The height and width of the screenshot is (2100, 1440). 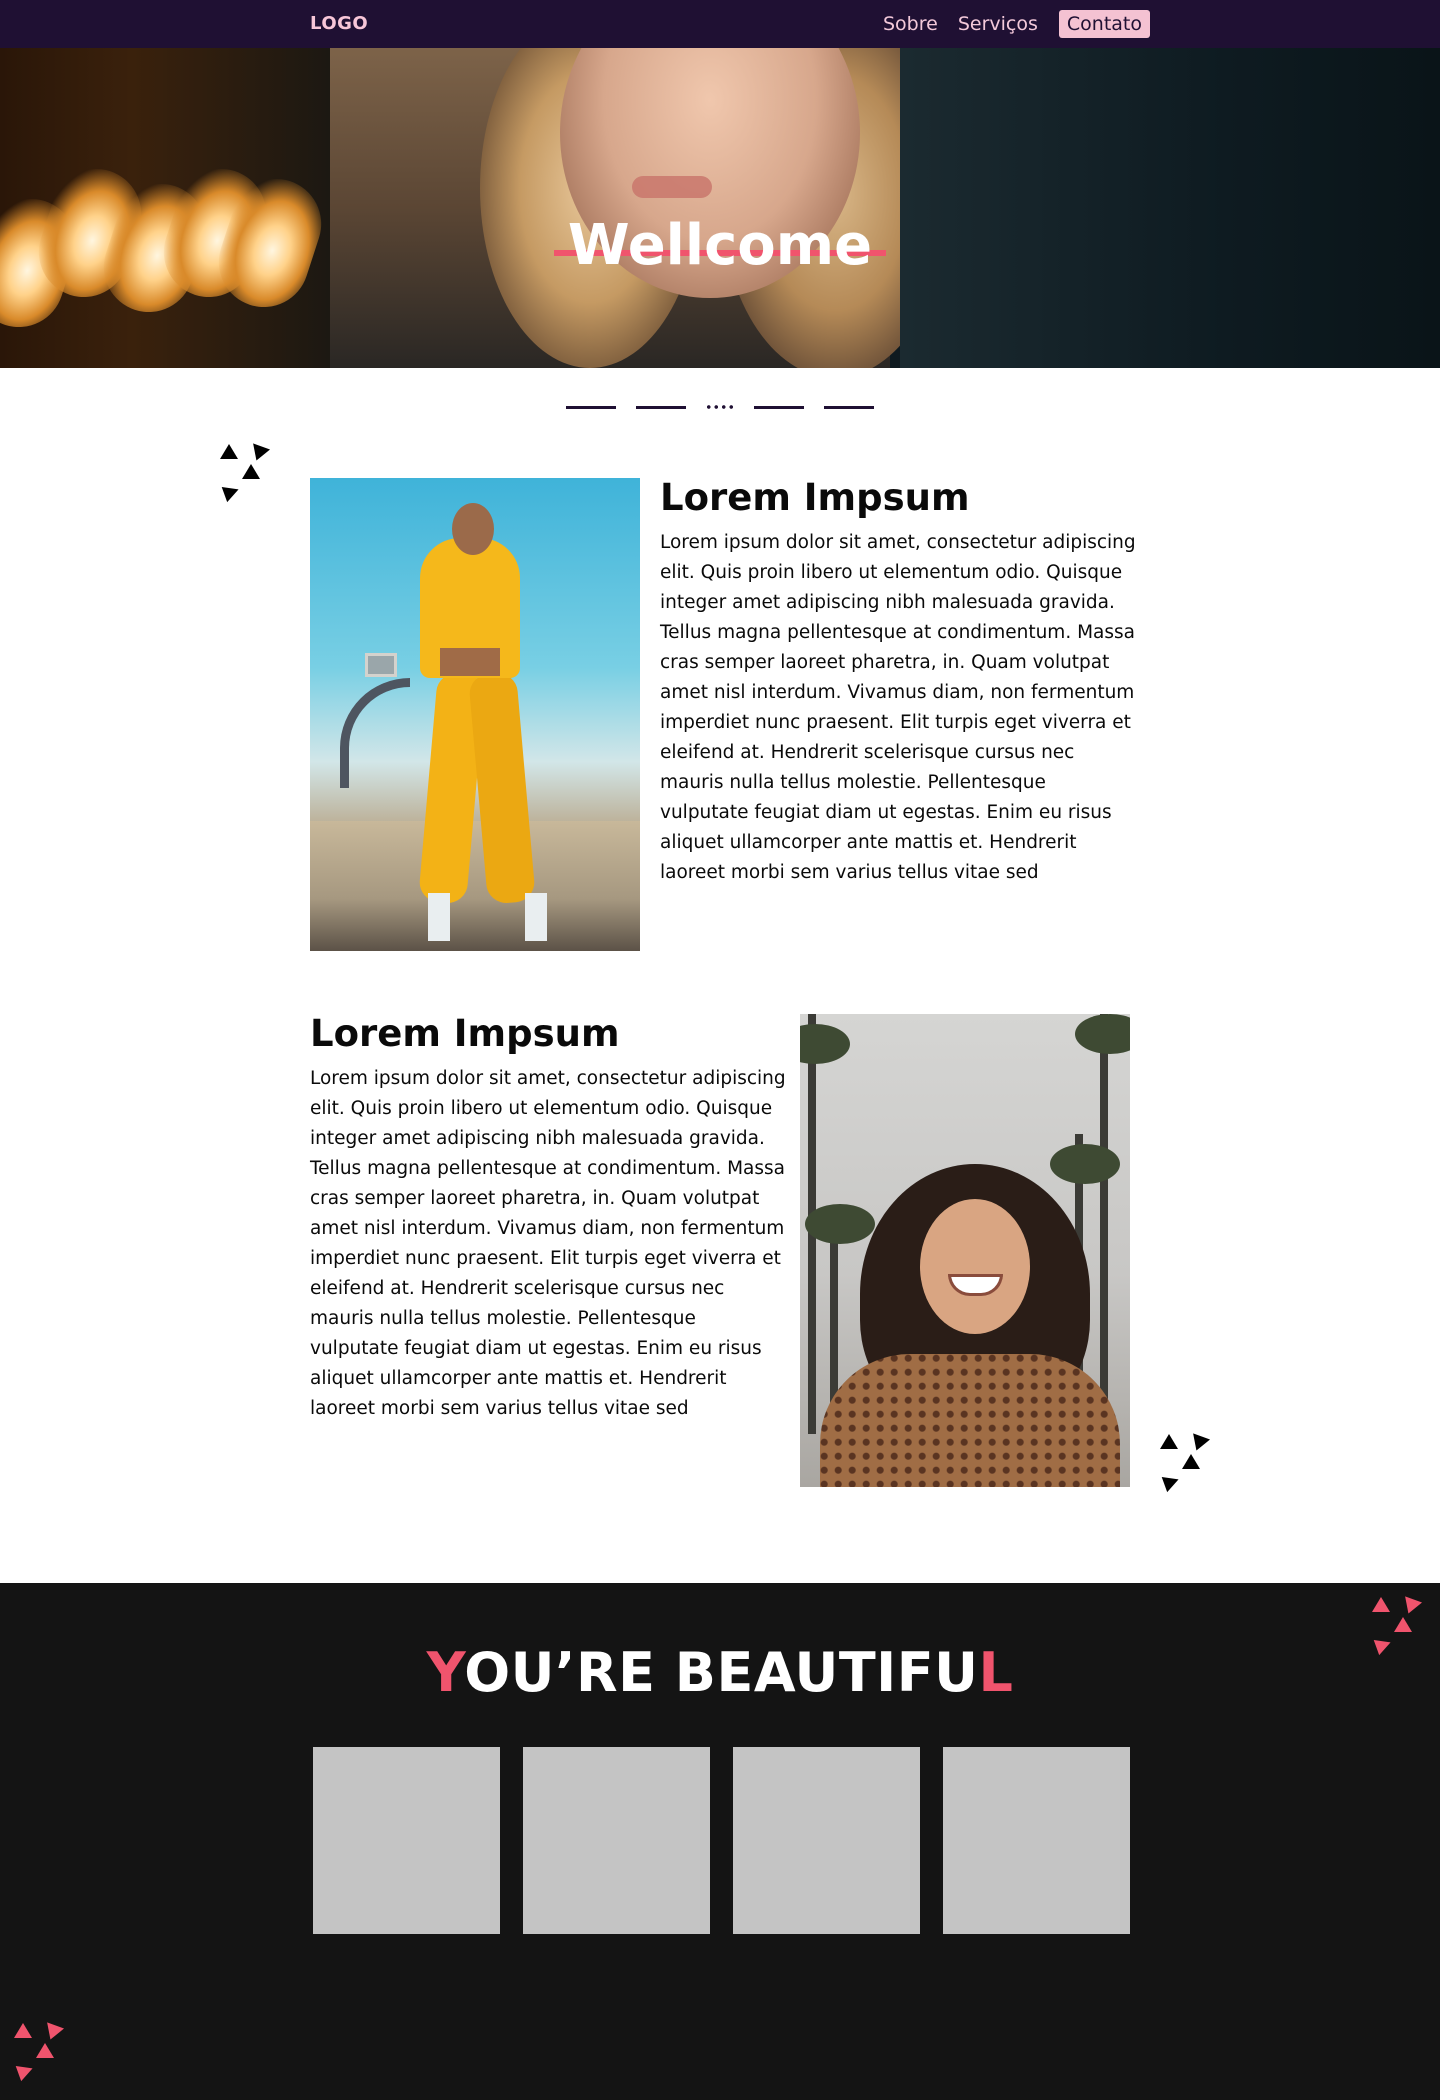 What do you see at coordinates (475, 714) in the screenshot?
I see `feature-image-yellow-outfit` at bounding box center [475, 714].